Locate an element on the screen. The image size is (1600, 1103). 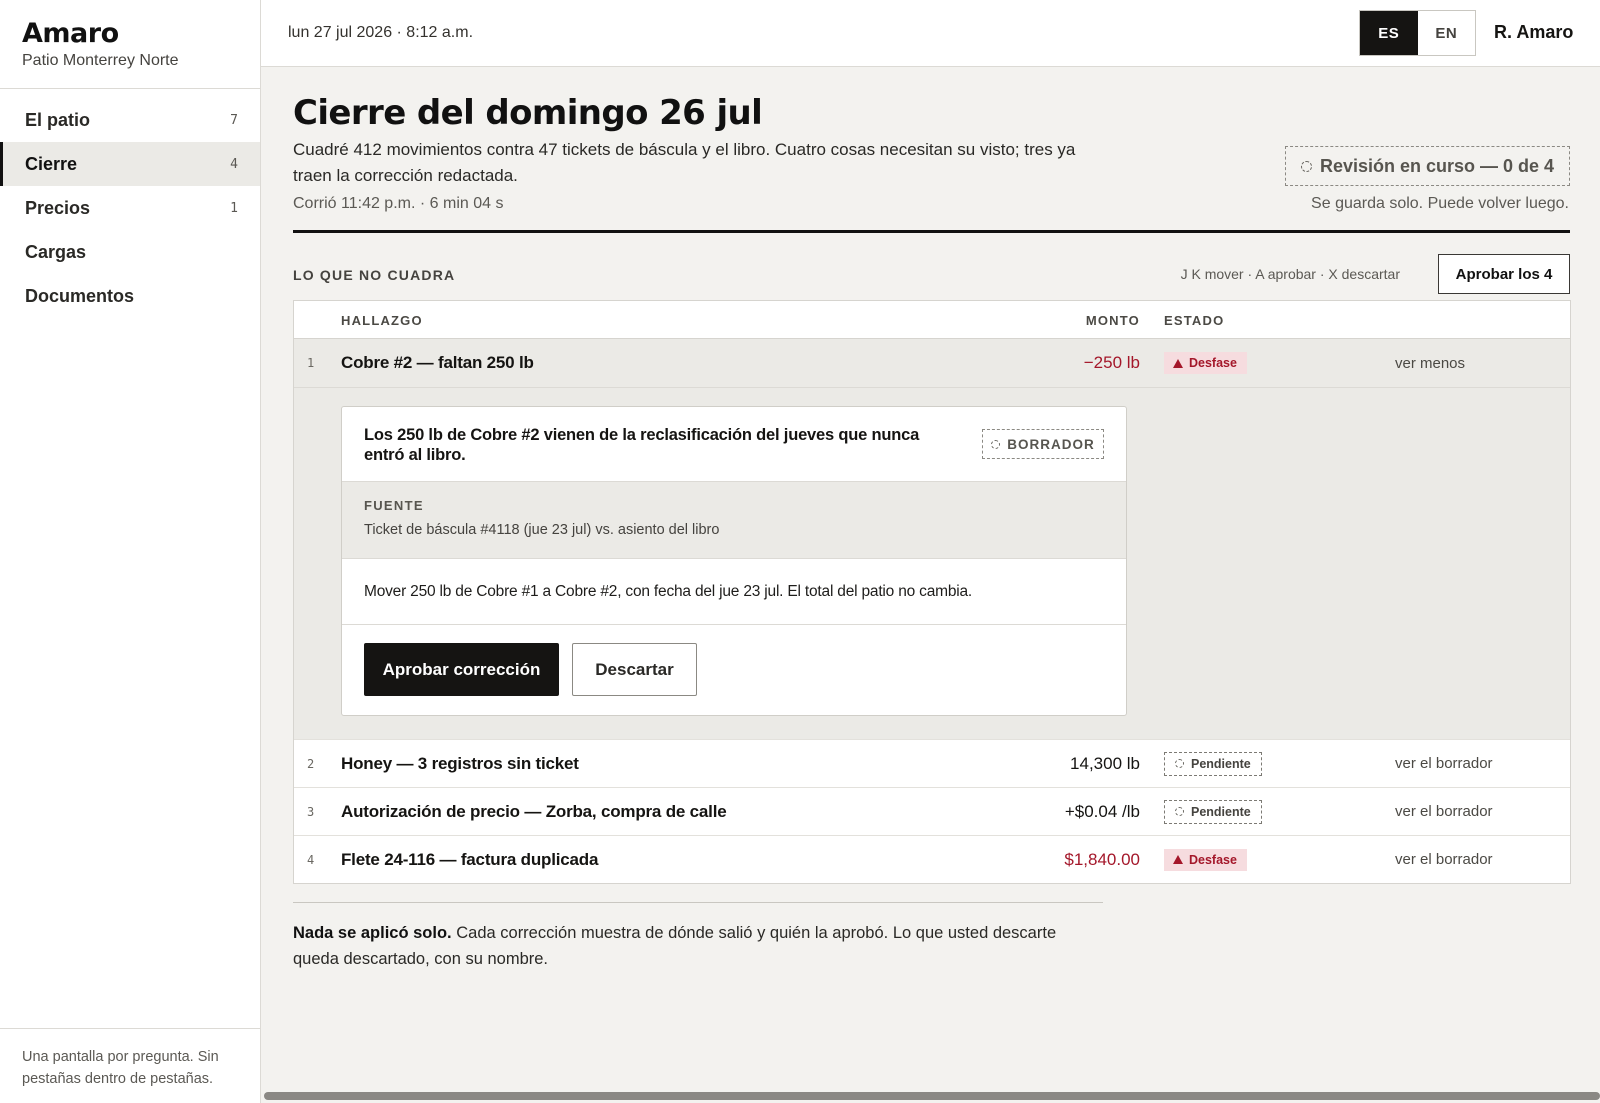
sidebar-item-label: Precios is located at coordinates (58, 207).